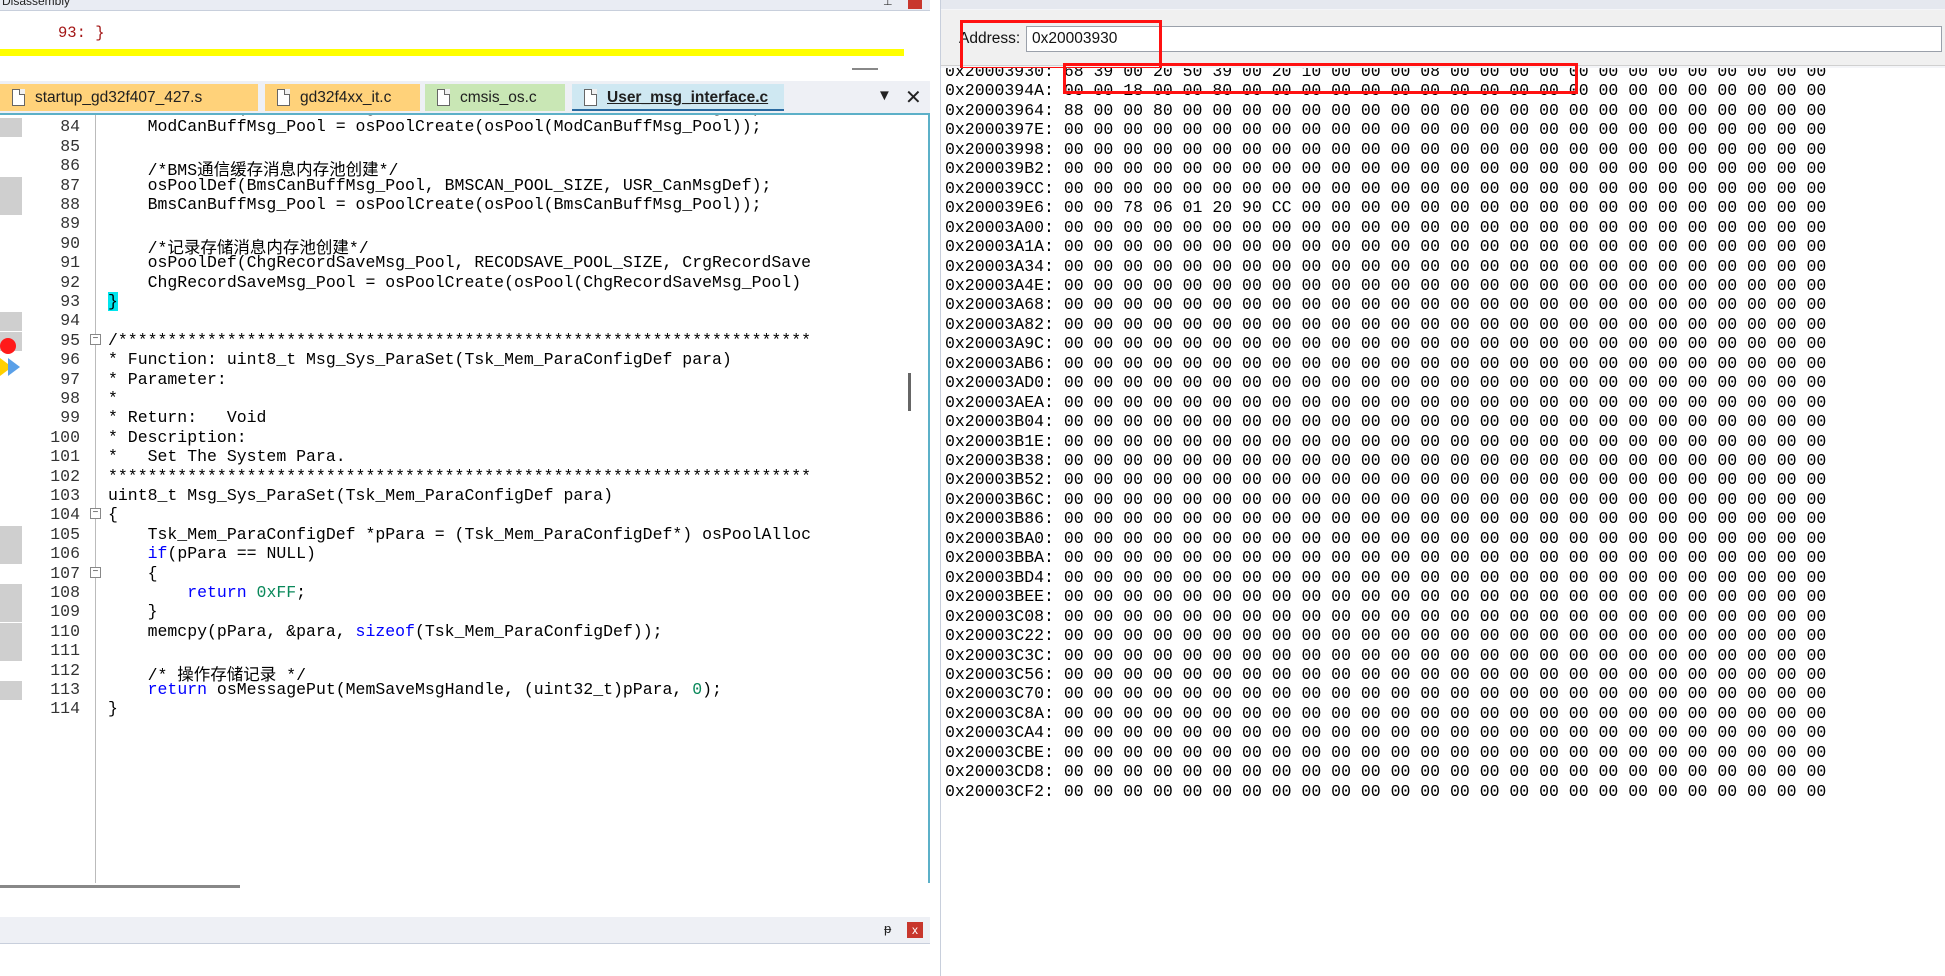  What do you see at coordinates (999, 324) in the screenshot?
I see `memory-address: 0x20003A82:` at bounding box center [999, 324].